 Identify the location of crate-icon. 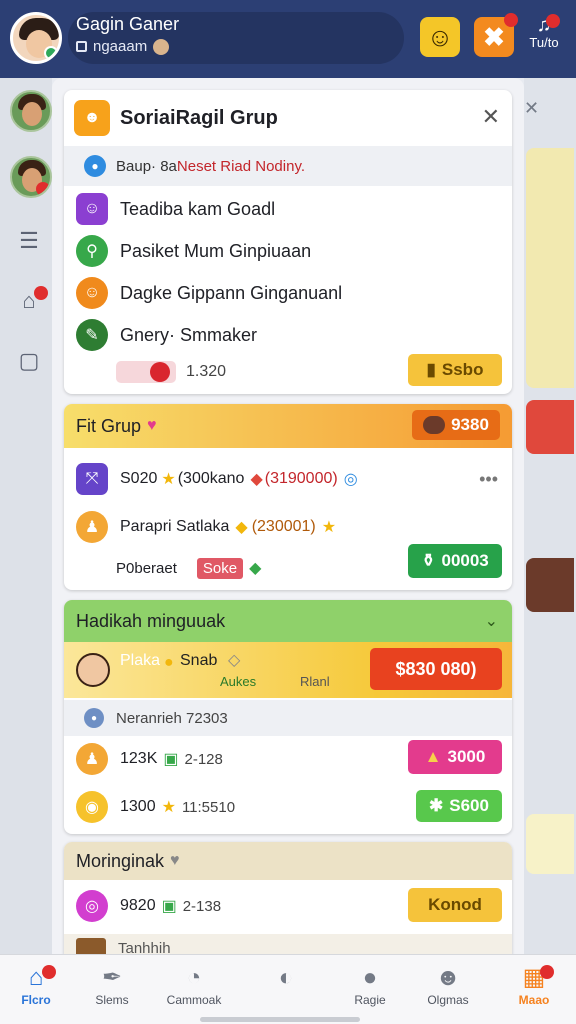
(91, 946).